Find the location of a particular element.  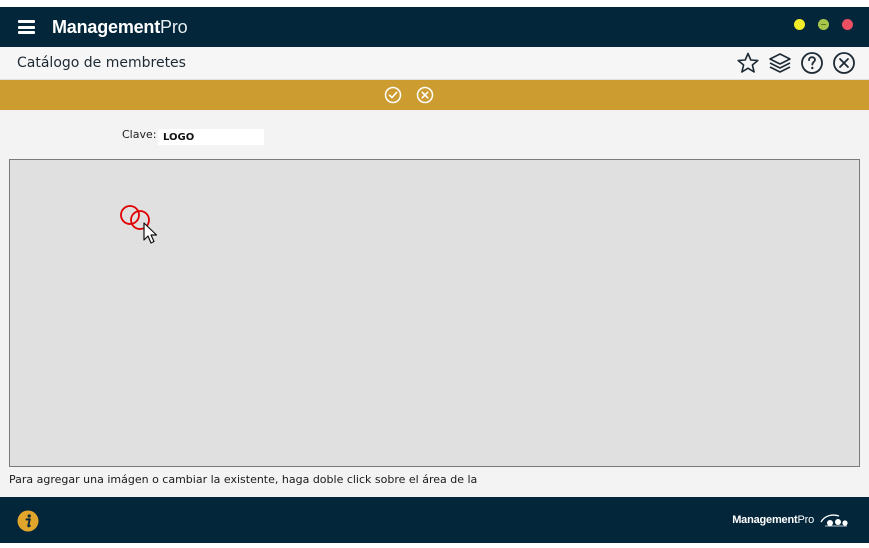

window-controls is located at coordinates (823, 24).